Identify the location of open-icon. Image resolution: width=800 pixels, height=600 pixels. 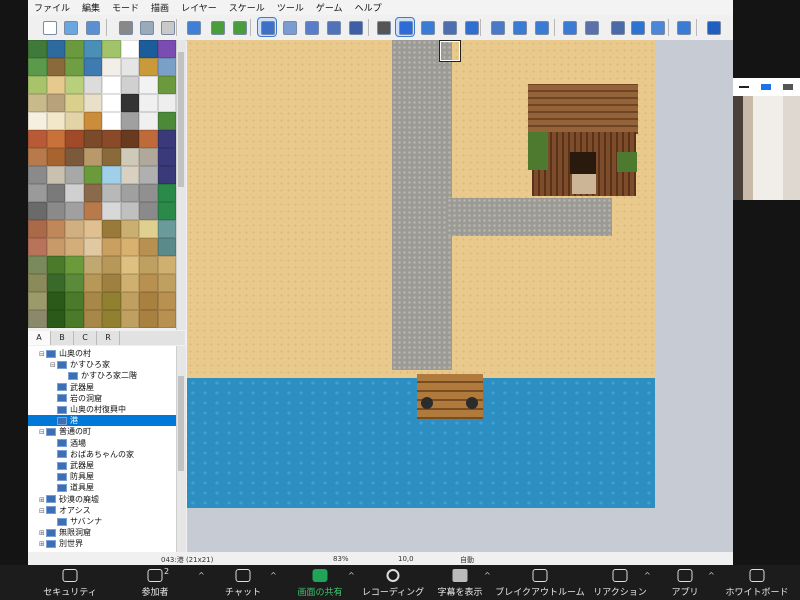
(70, 27).